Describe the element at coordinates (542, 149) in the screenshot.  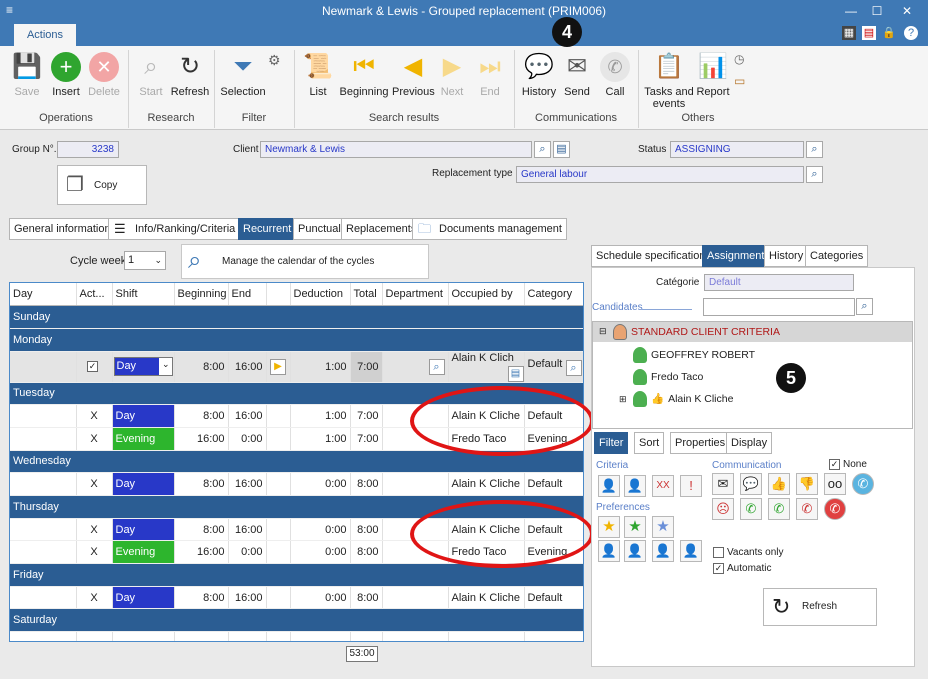
I see `client-search-icon: ⌕` at that location.